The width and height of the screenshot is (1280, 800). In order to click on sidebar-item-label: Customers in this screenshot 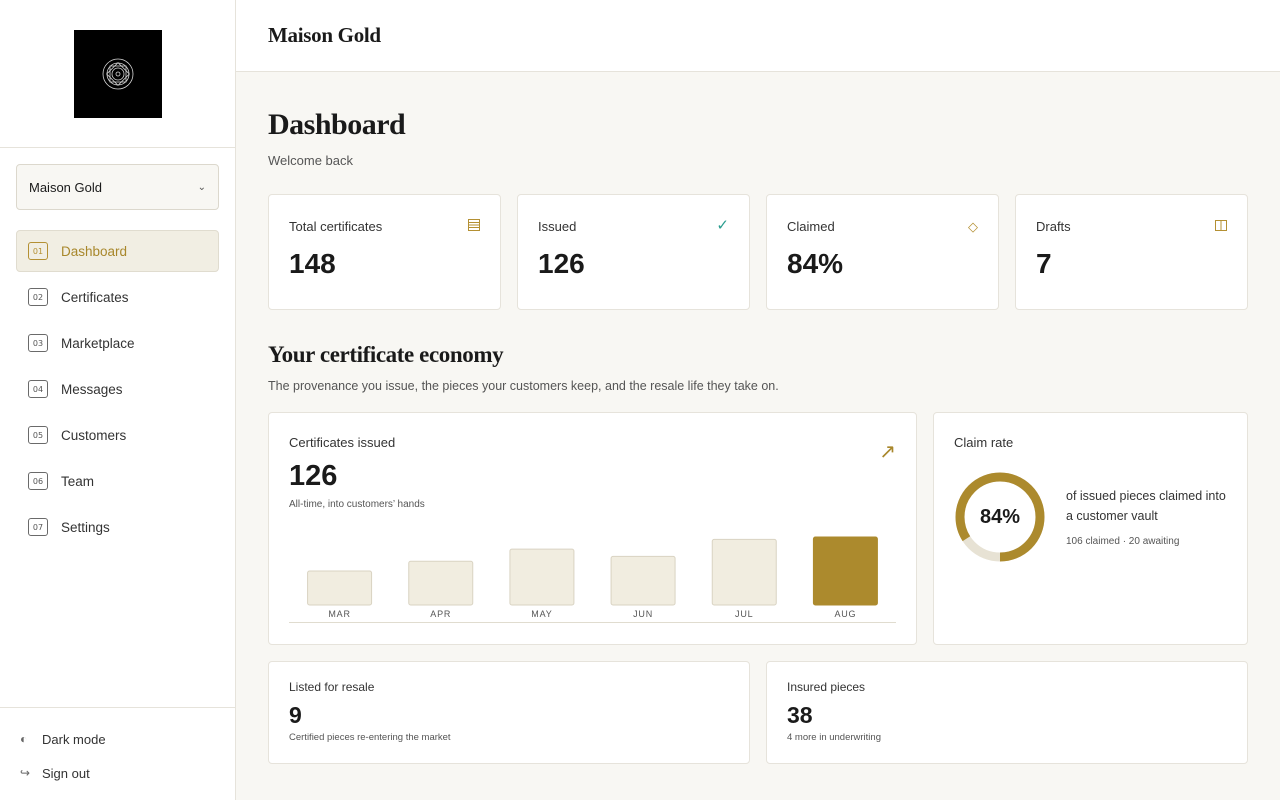, I will do `click(94, 435)`.